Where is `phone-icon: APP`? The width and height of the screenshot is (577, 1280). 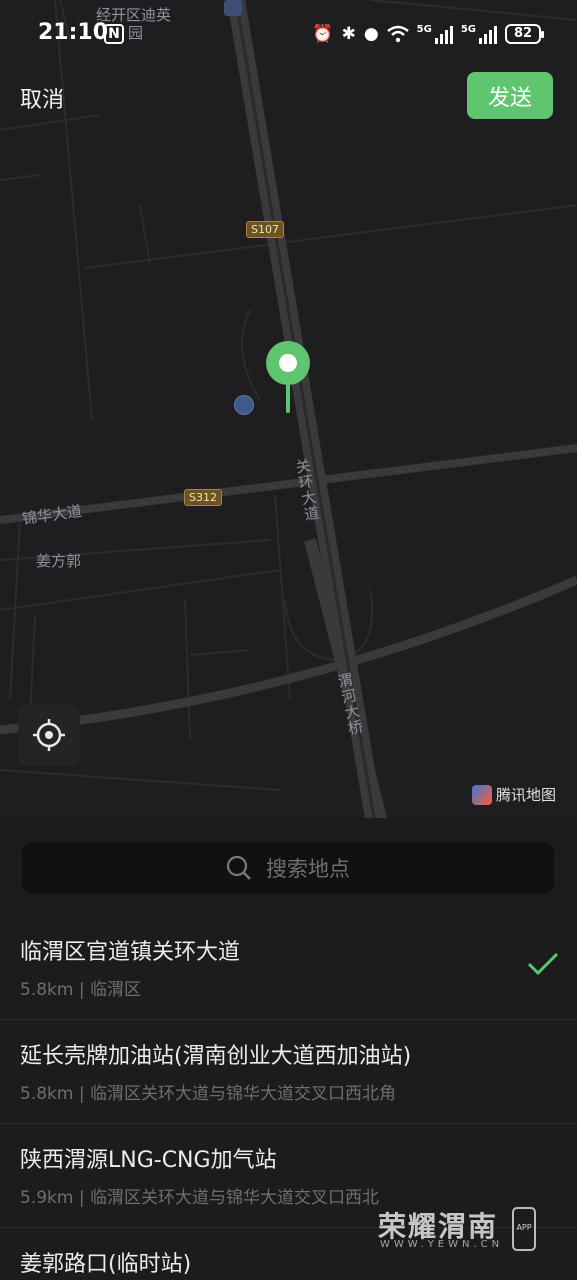 phone-icon: APP is located at coordinates (524, 1229).